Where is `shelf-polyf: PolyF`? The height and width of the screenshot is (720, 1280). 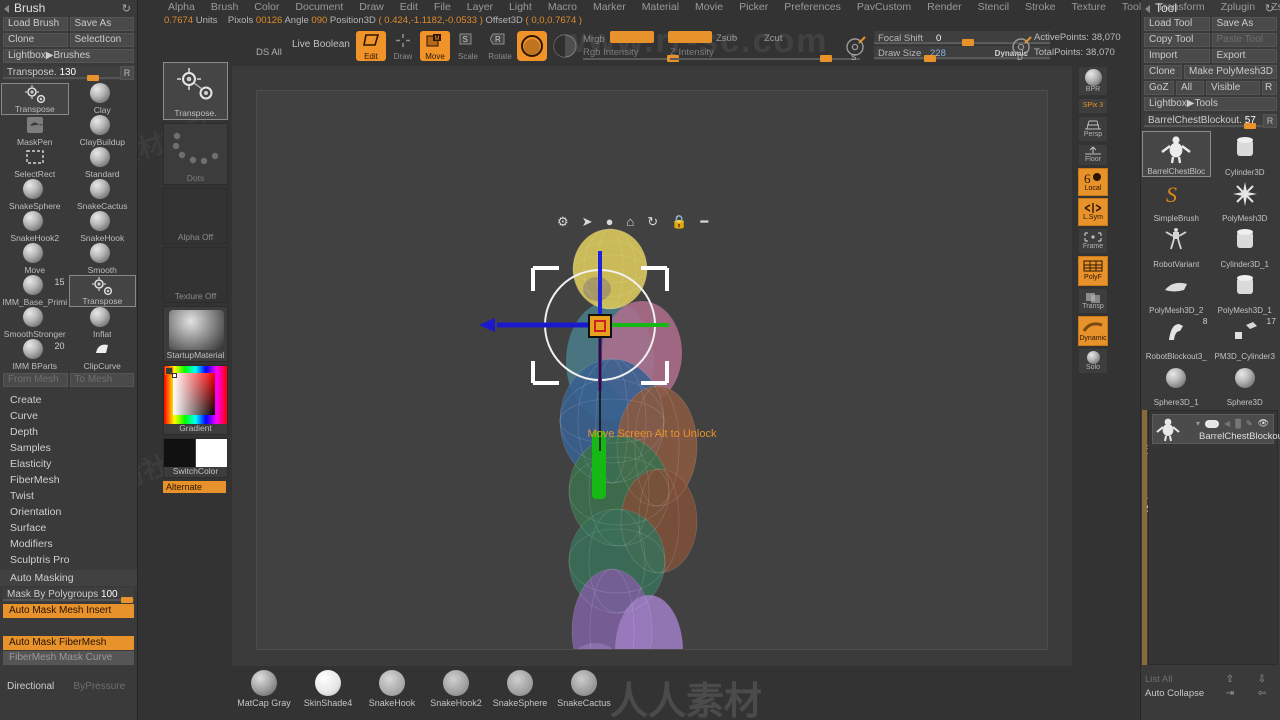 shelf-polyf: PolyF is located at coordinates (1093, 271).